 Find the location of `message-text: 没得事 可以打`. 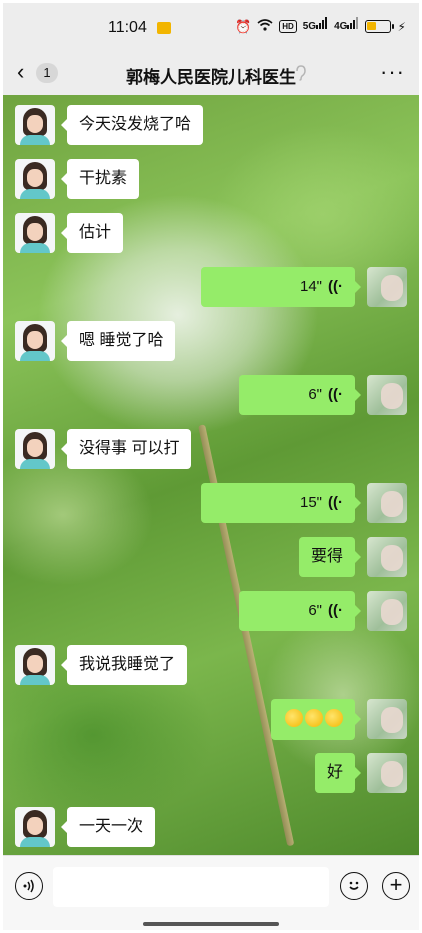

message-text: 没得事 可以打 is located at coordinates (129, 448).